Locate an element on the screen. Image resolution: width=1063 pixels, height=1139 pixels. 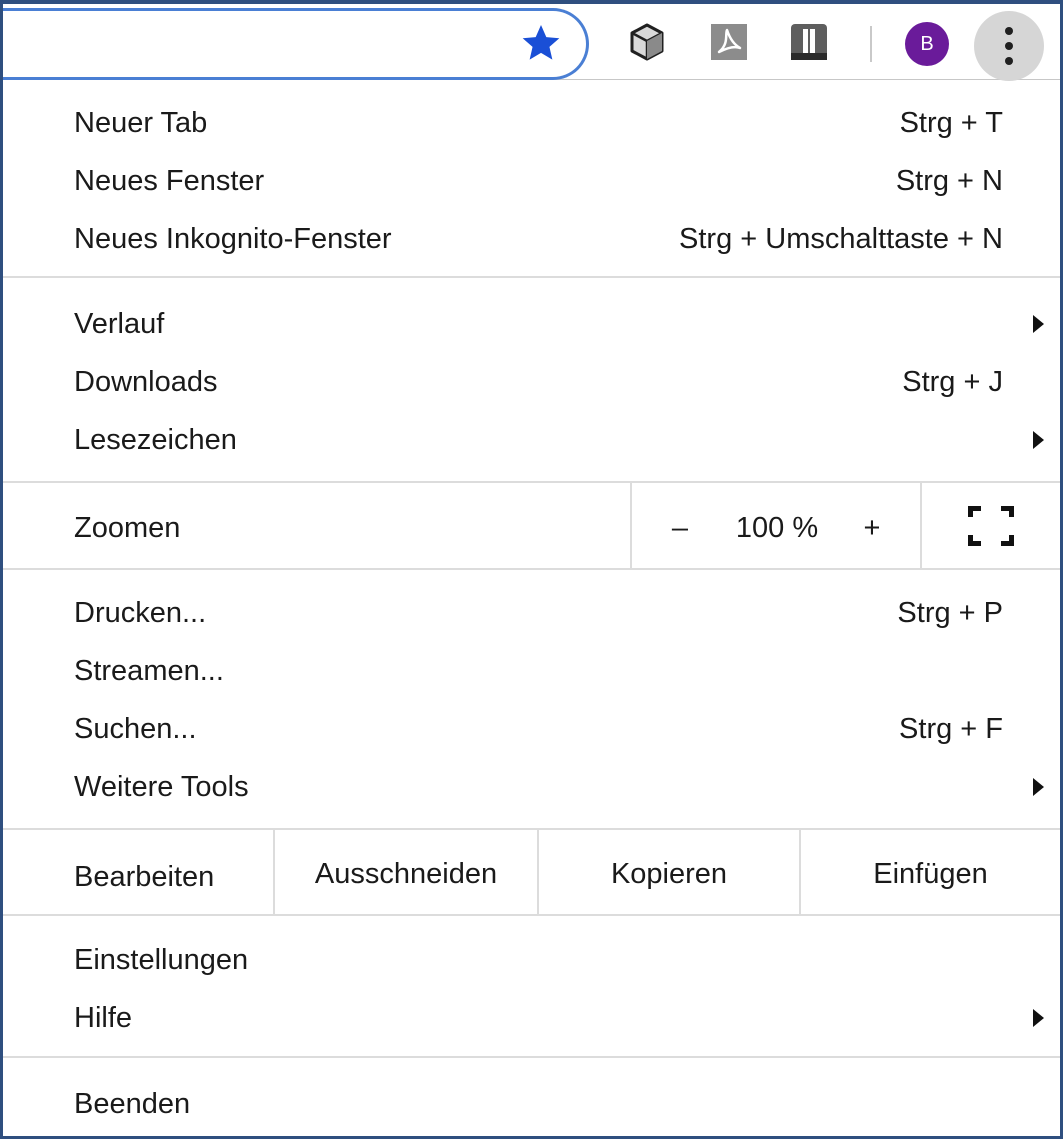
menu-item-history: Verlauf is located at coordinates (531, 324).